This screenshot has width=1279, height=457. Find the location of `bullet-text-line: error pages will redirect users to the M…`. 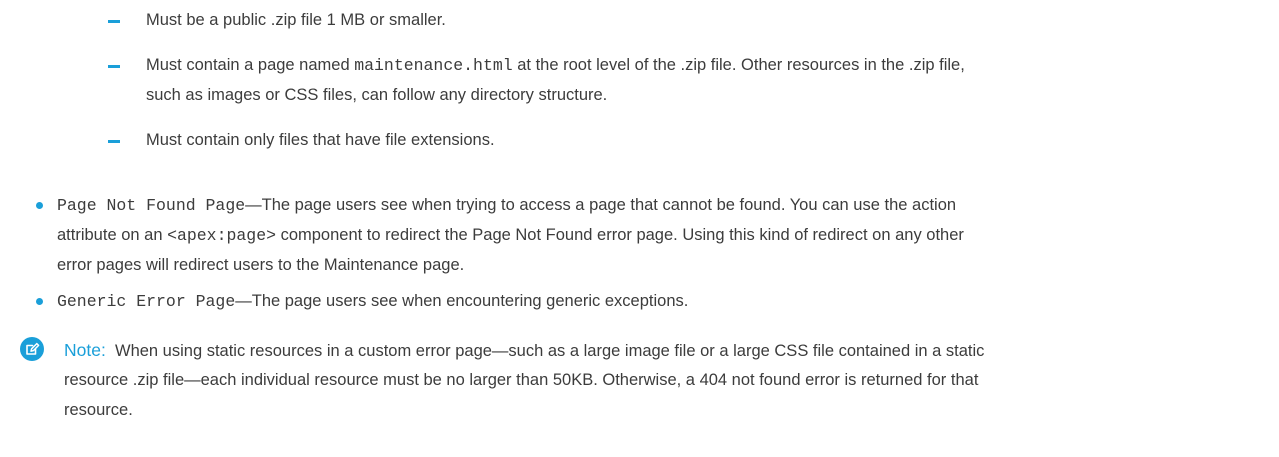

bullet-text-line: error pages will redirect users to the M… is located at coordinates (261, 265).